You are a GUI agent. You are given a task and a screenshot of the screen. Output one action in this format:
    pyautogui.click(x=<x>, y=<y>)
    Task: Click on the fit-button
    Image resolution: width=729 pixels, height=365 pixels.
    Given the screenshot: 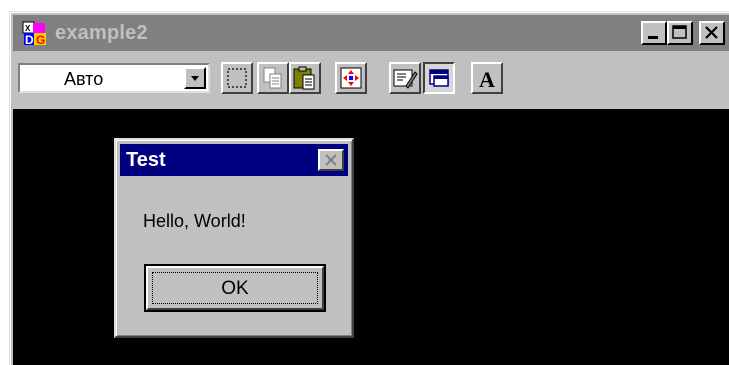 What is the action you would take?
    pyautogui.click(x=351, y=78)
    